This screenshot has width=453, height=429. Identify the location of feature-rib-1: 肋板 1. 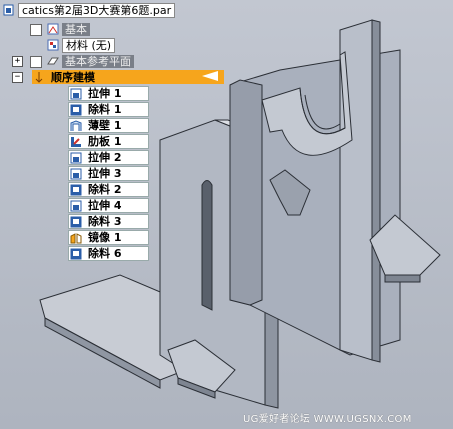
(108, 141).